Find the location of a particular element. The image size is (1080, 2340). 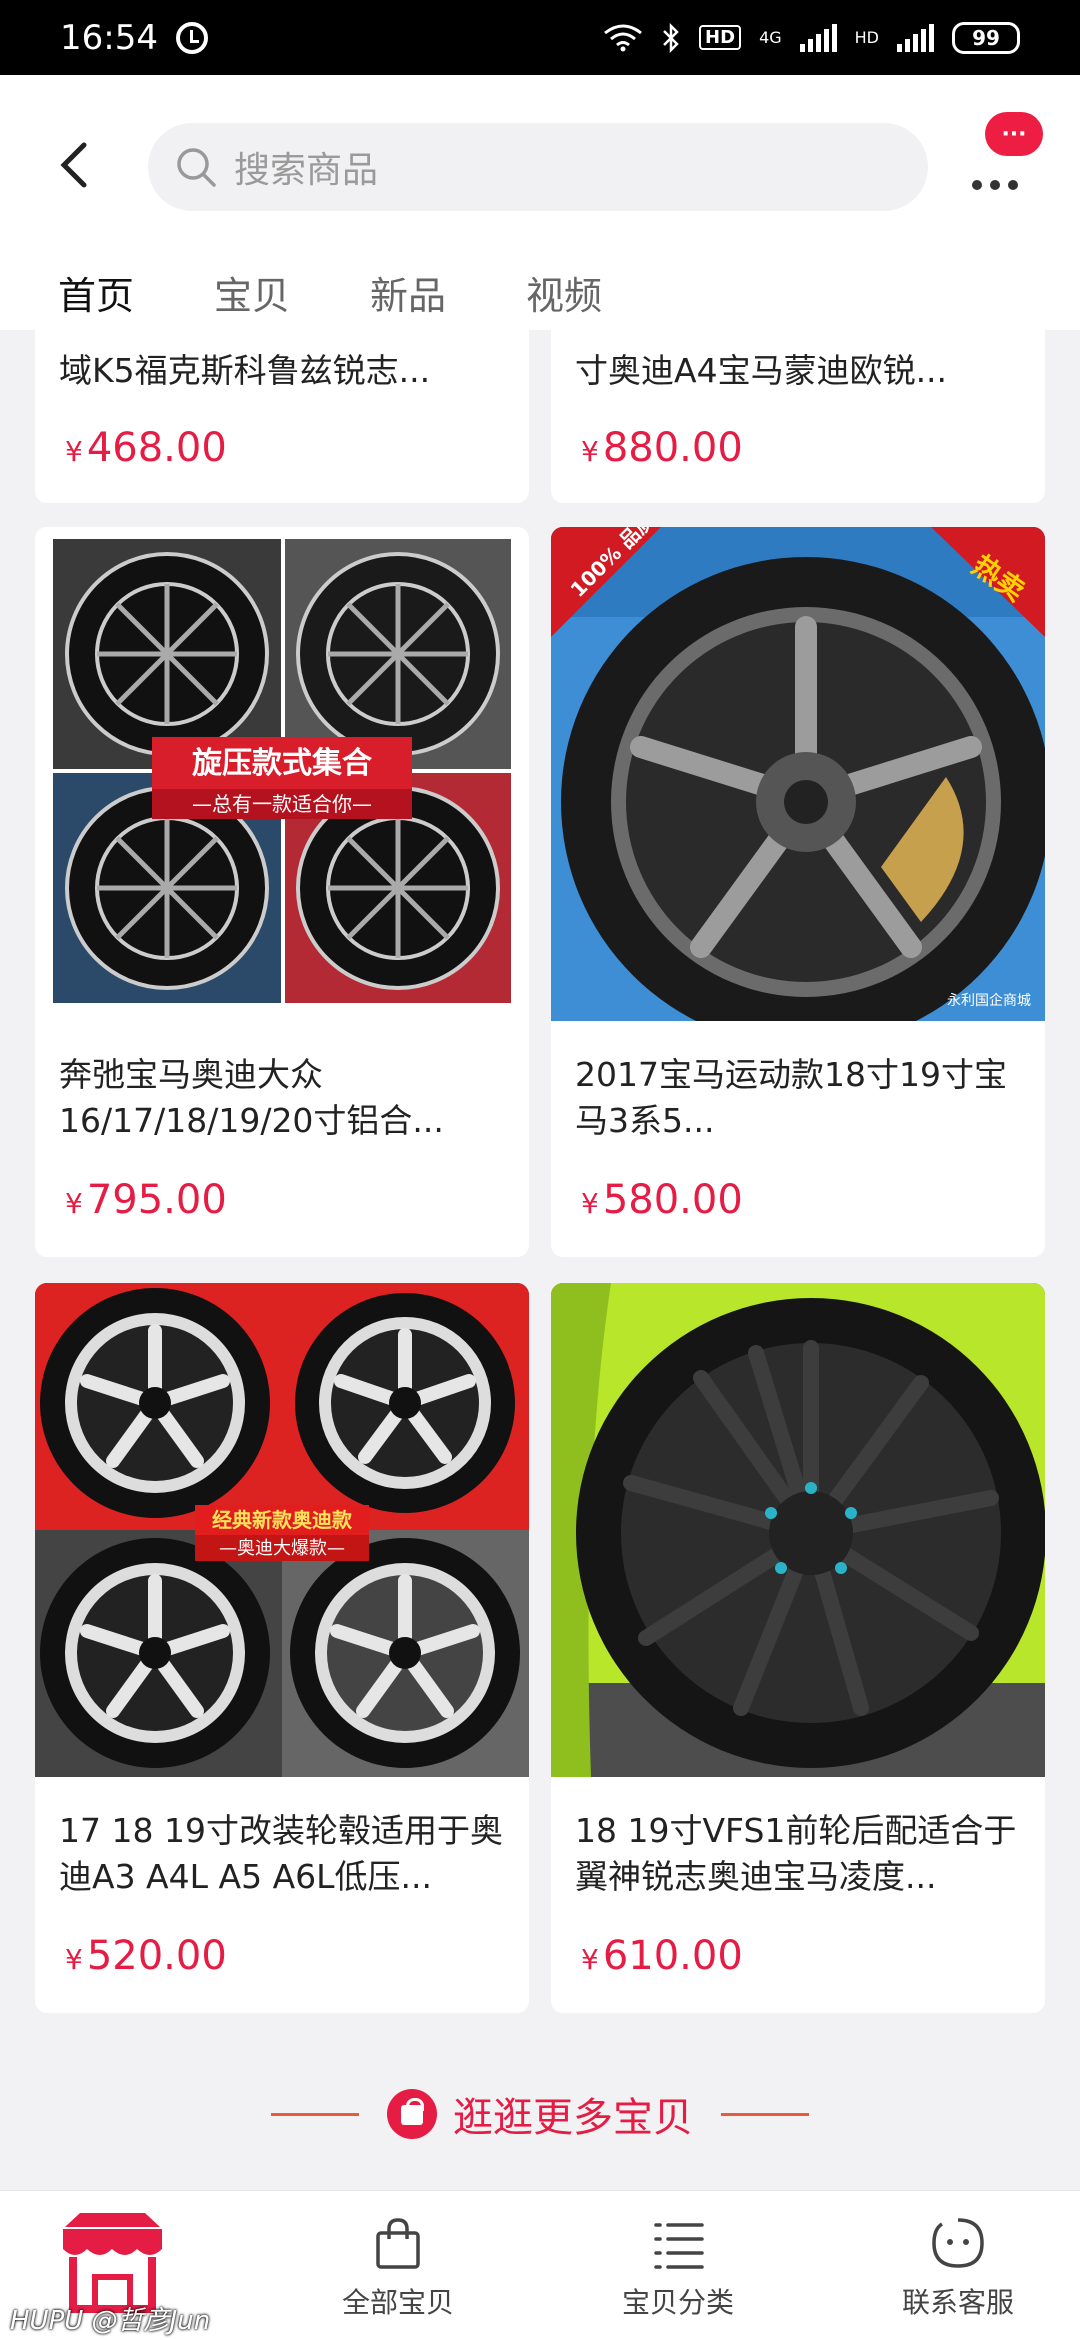

tab-new: 新品 is located at coordinates (408, 298).